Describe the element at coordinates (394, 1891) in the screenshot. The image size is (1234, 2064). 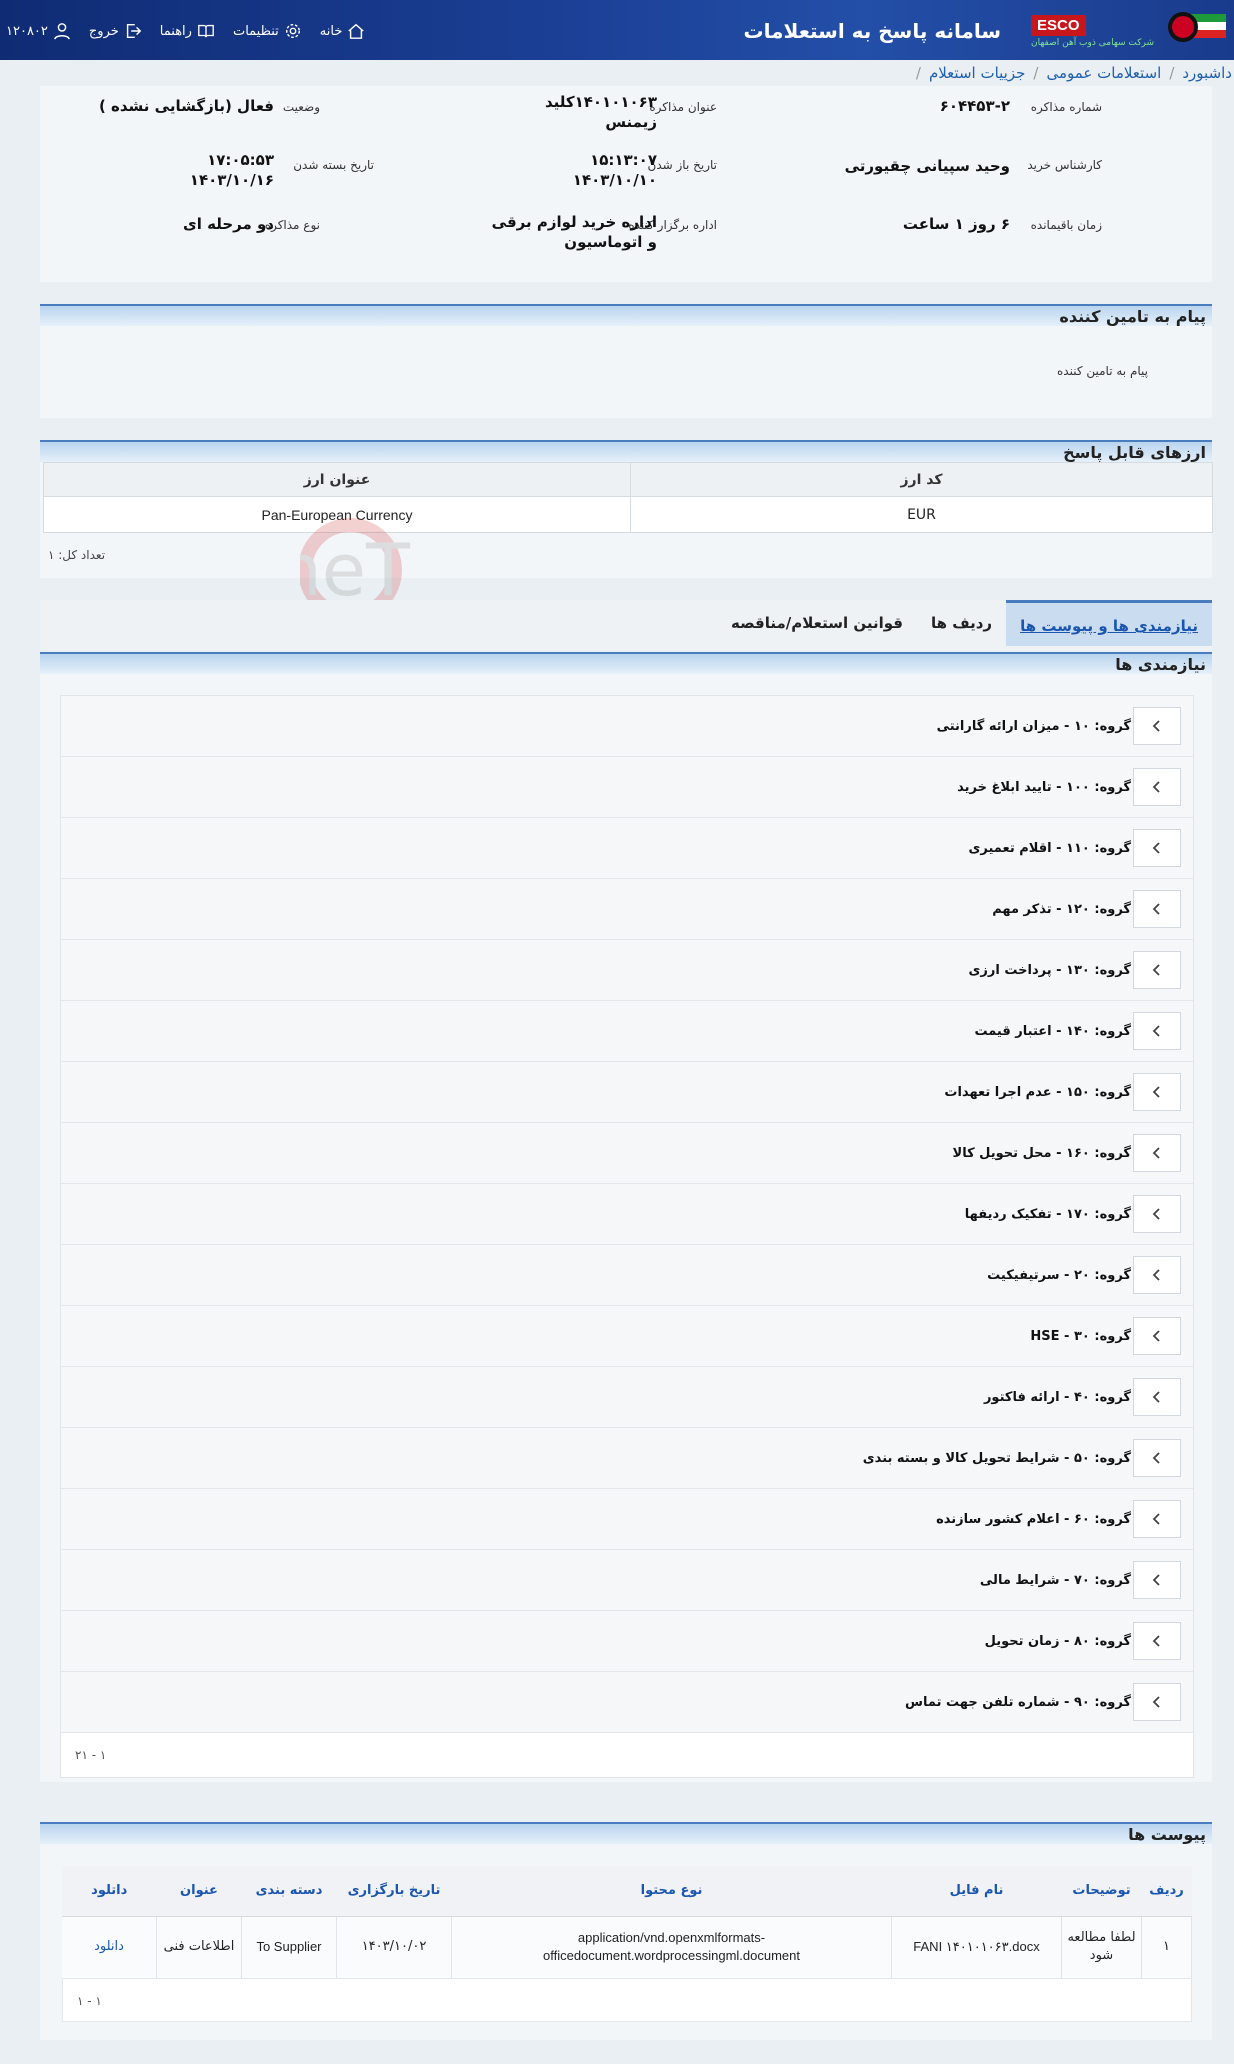
I see `column-header-upload-date: تاریخ بارگزاری` at that location.